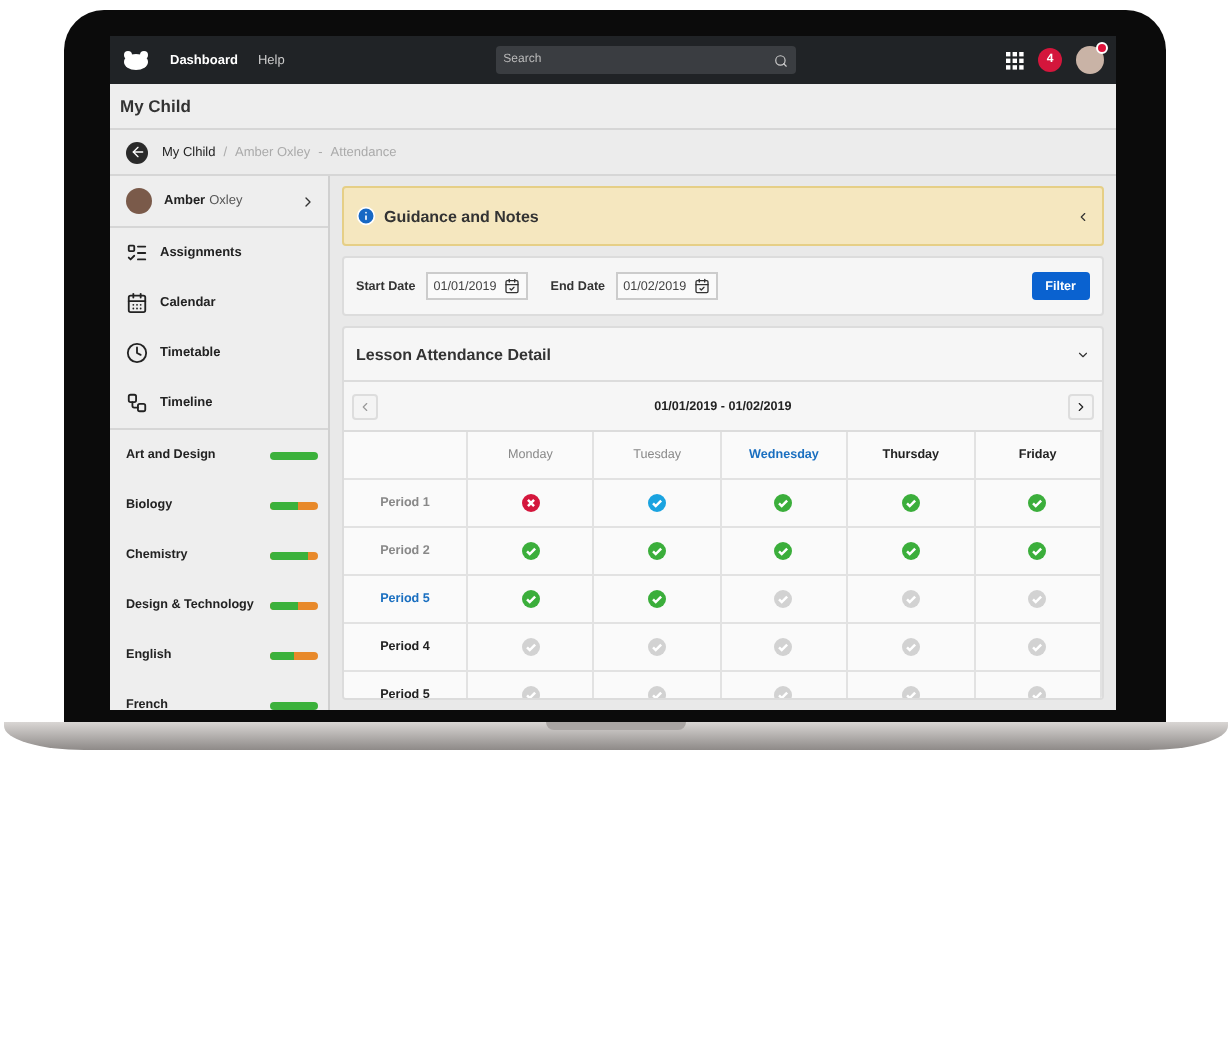 The image size is (1232, 1062). I want to click on info-icon, so click(366, 216).